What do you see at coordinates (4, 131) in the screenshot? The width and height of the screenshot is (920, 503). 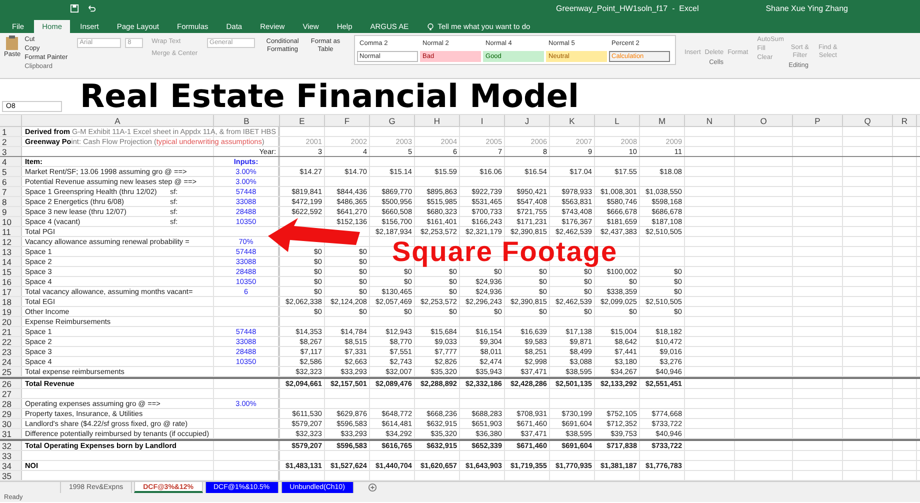 I see `row-number: 1` at bounding box center [4, 131].